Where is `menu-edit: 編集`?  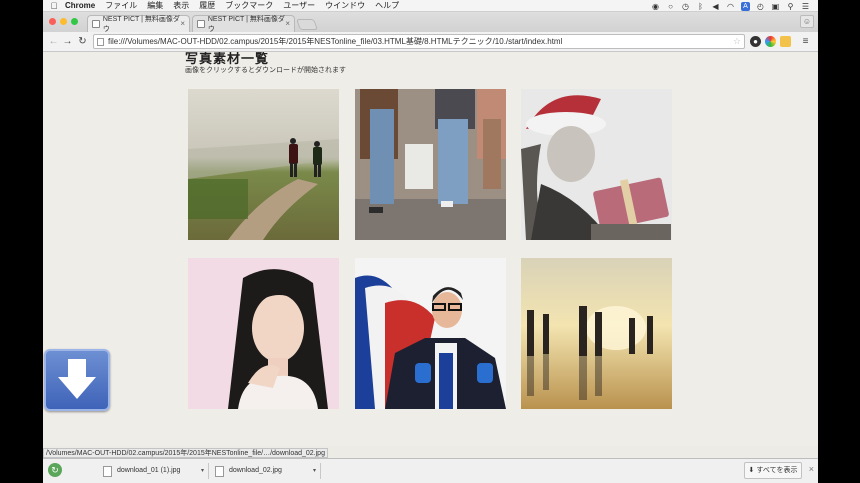
menu-edit: 編集 is located at coordinates (155, 5).